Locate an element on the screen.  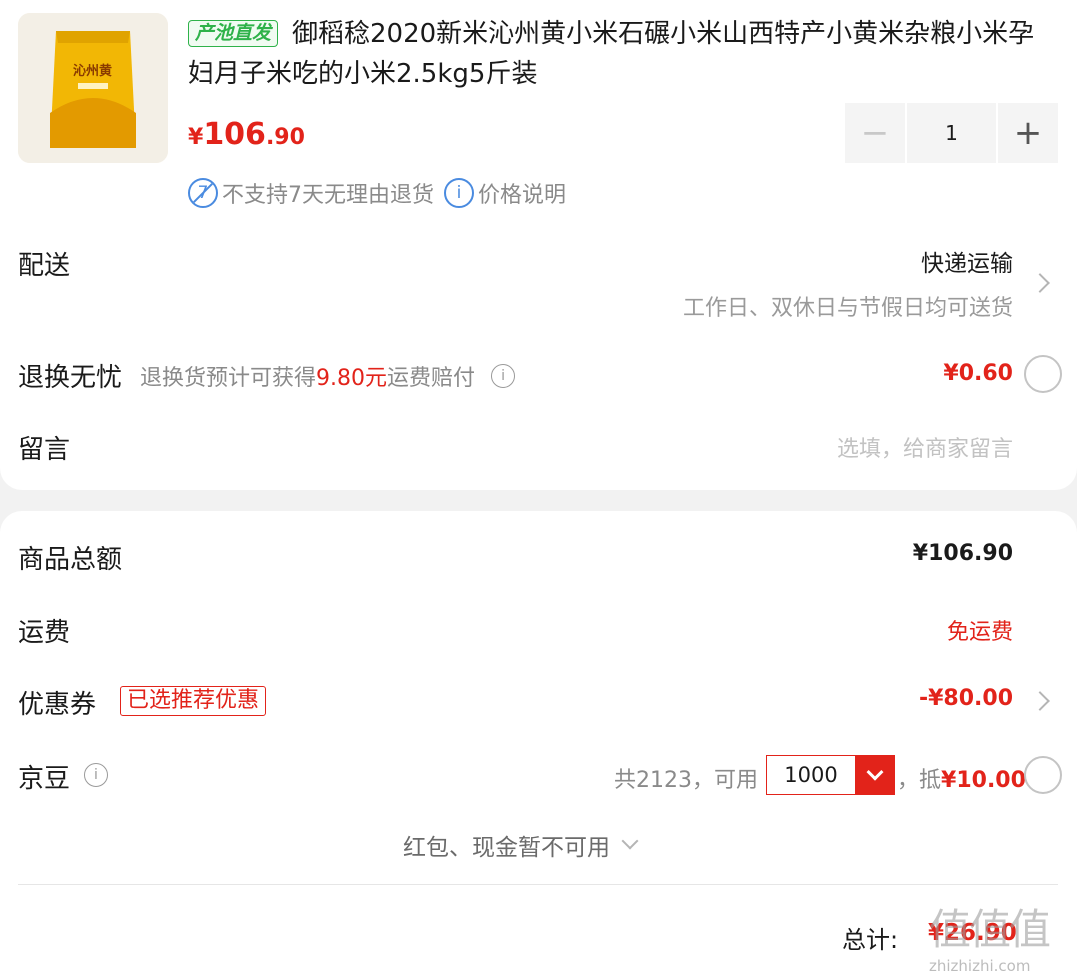
coupon-label: 优惠券 is located at coordinates (57, 705).